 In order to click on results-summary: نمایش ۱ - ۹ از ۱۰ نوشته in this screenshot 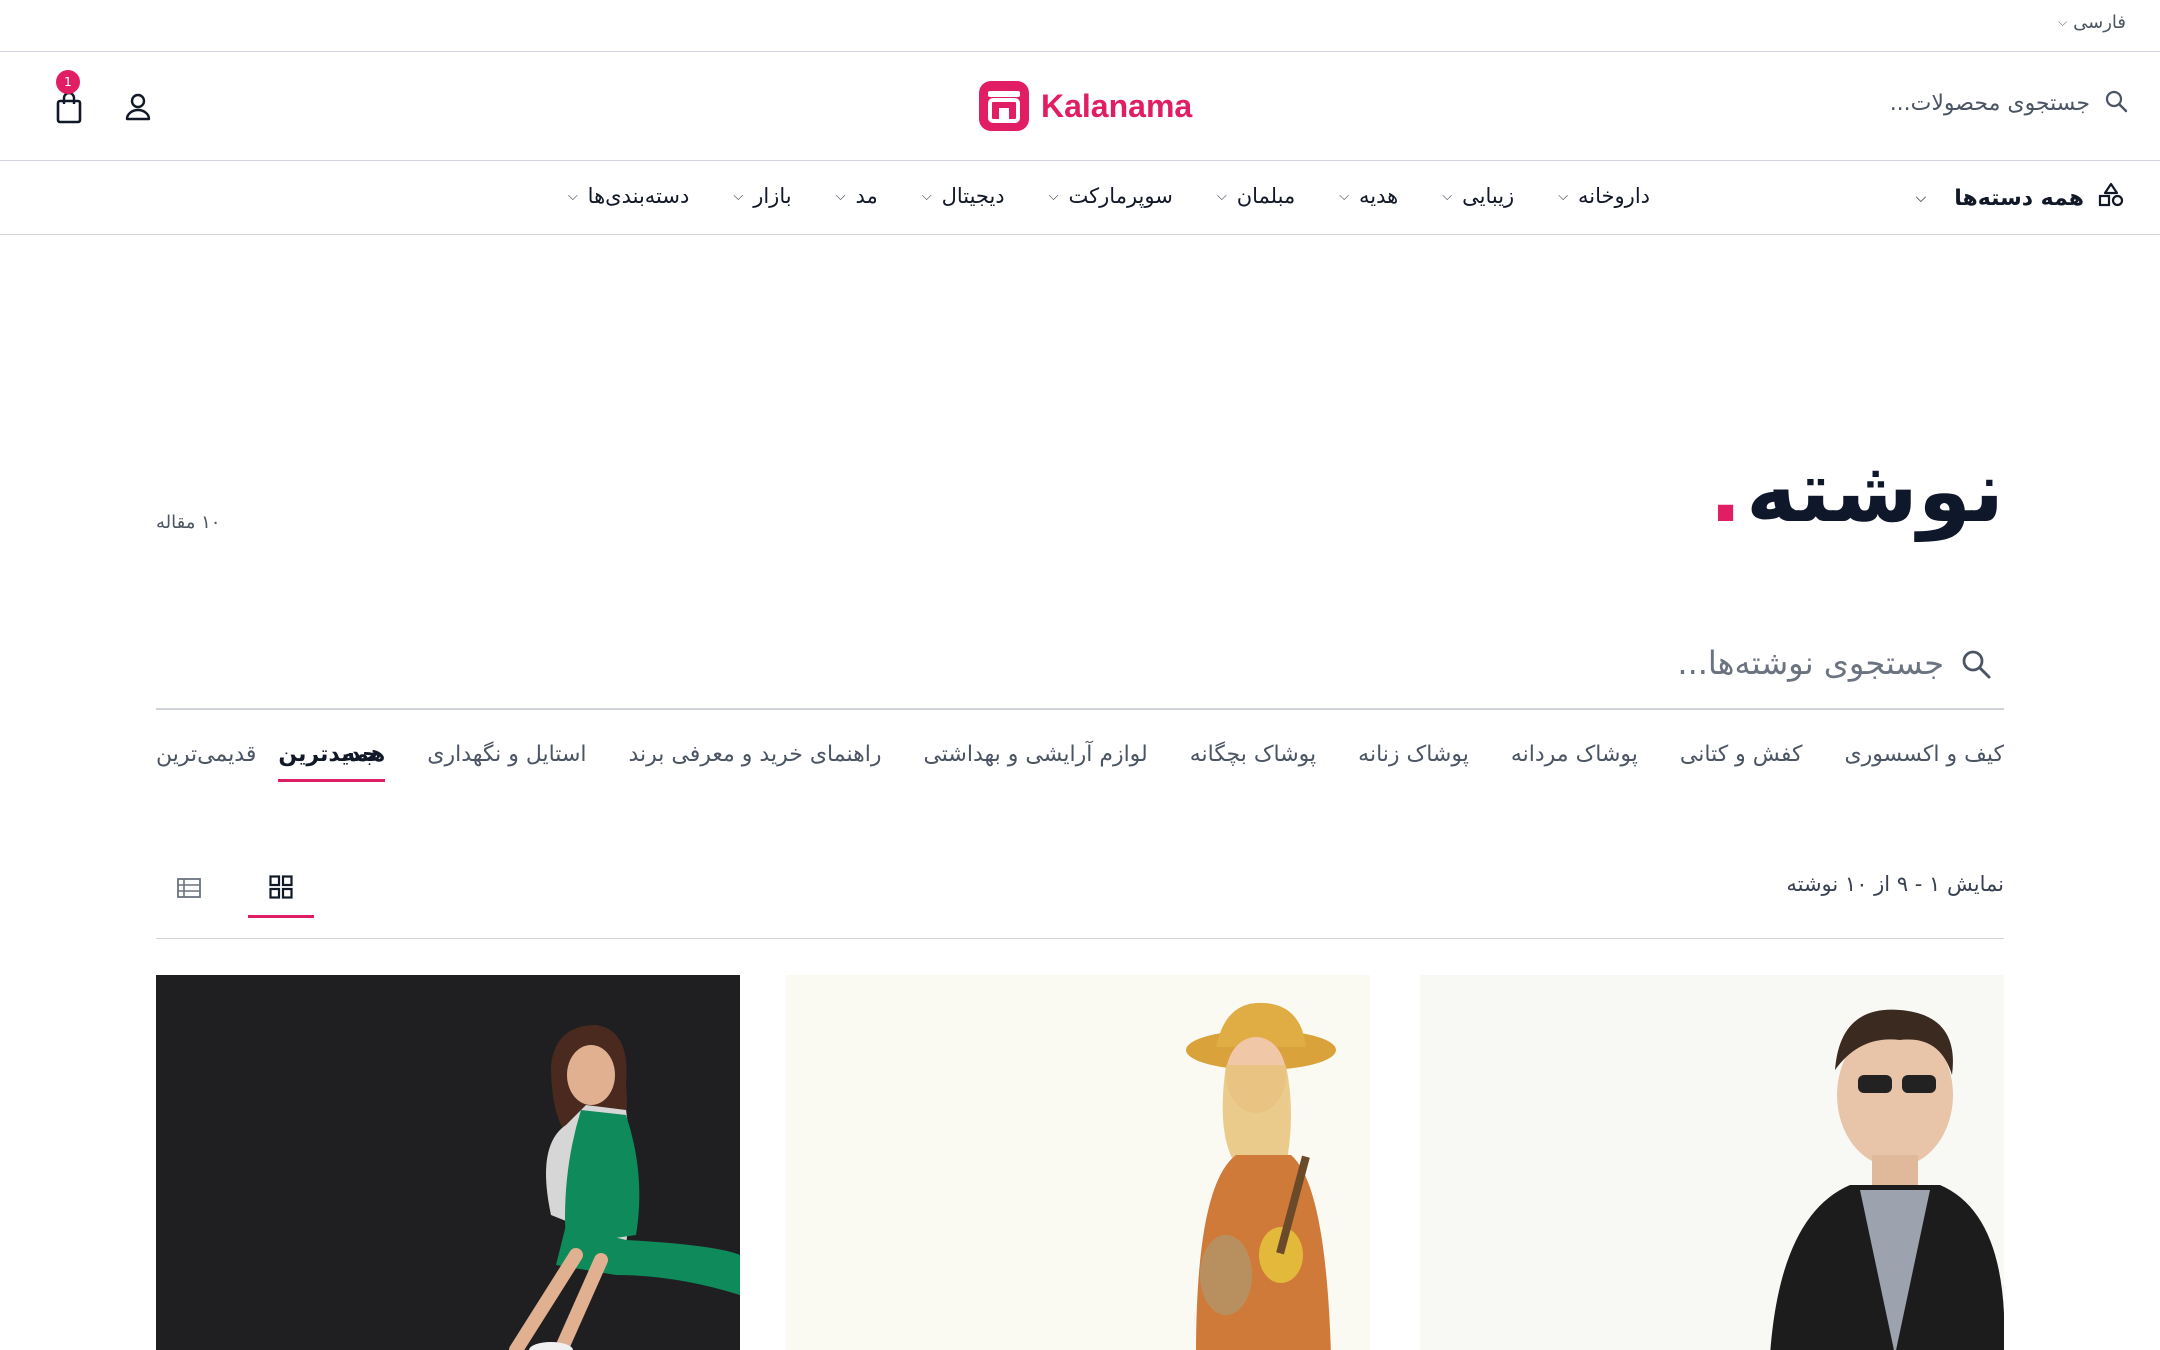, I will do `click(1895, 884)`.